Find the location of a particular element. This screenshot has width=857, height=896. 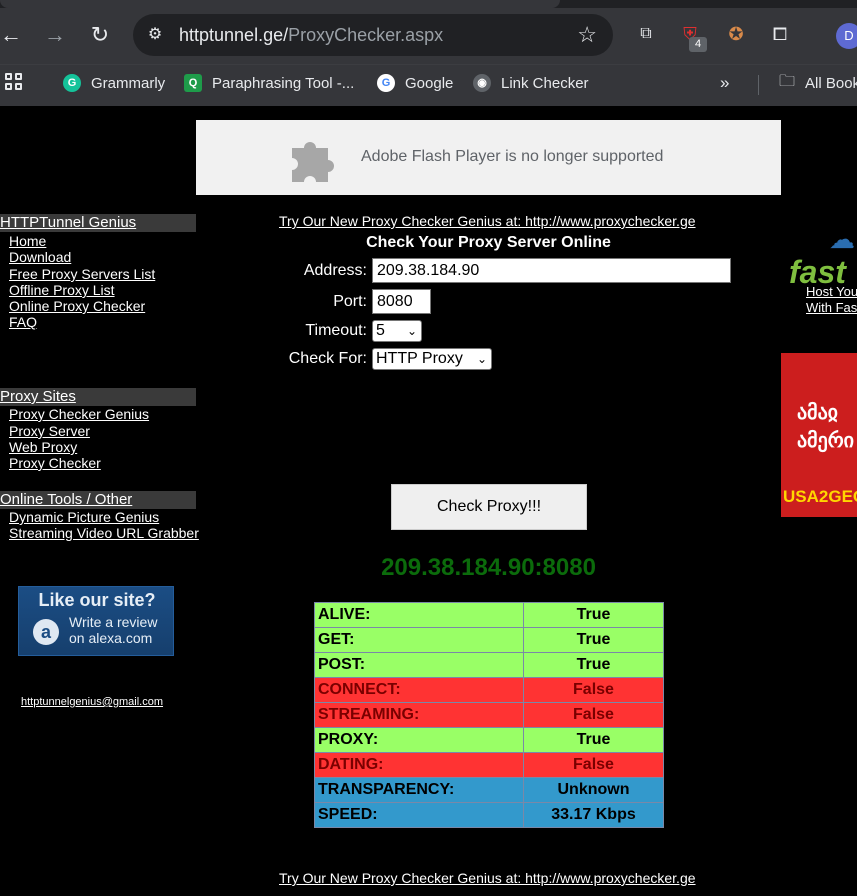

result-value: 33.17 Kbps is located at coordinates (593, 815).